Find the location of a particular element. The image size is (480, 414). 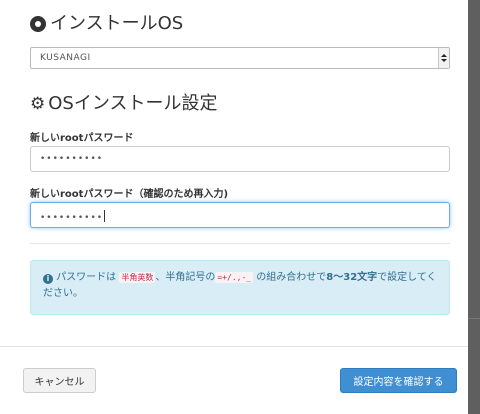

alert-length: 8〜32文字 is located at coordinates (352, 277).